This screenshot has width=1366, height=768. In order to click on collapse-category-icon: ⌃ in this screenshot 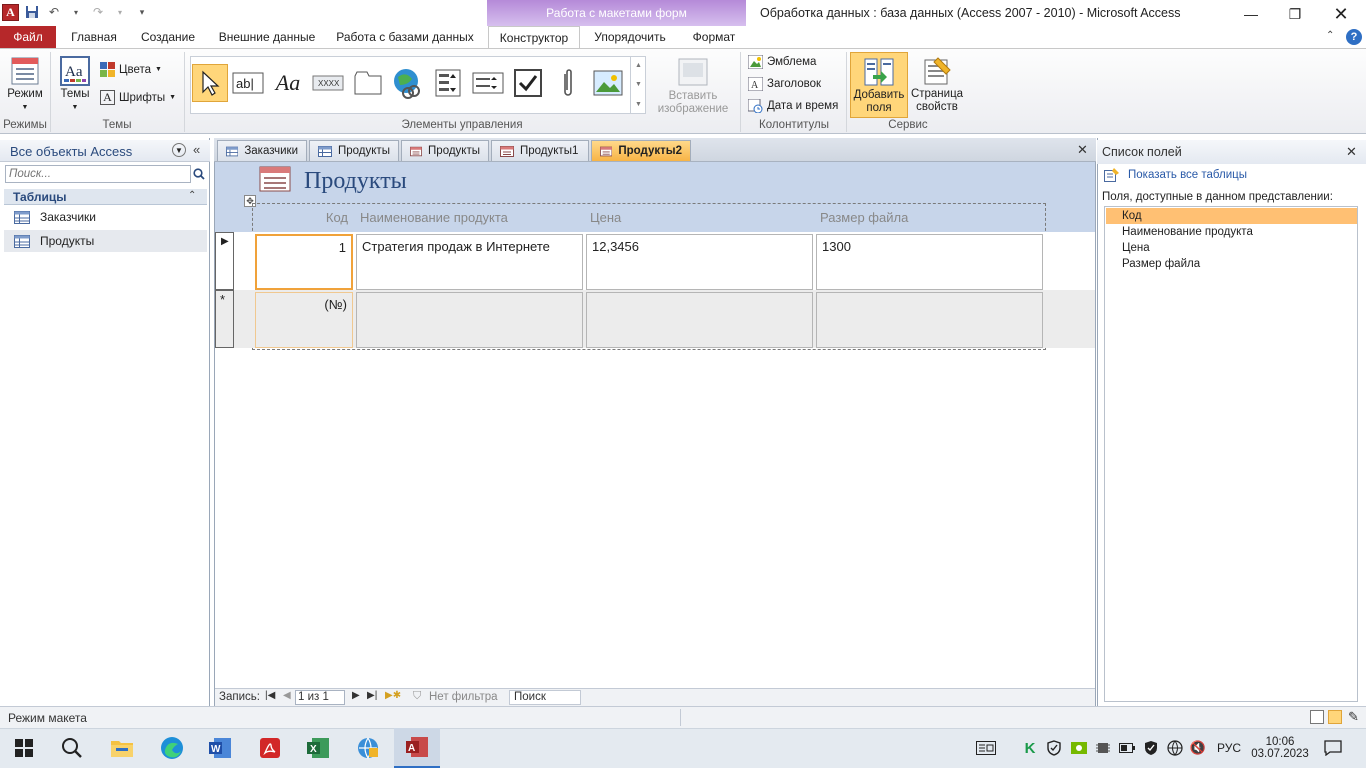, I will do `click(192, 195)`.